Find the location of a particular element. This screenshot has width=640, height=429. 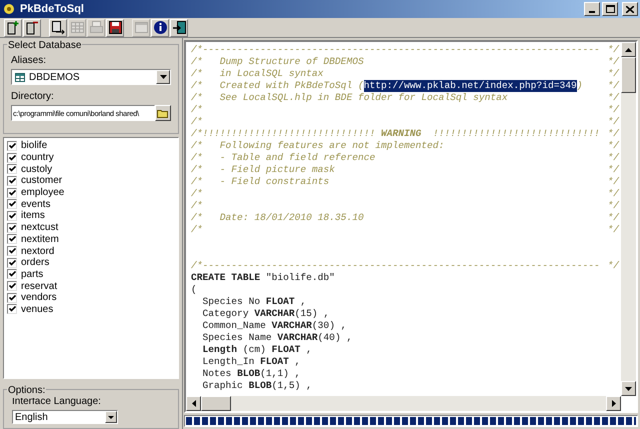

table-name: customer is located at coordinates (41, 180).